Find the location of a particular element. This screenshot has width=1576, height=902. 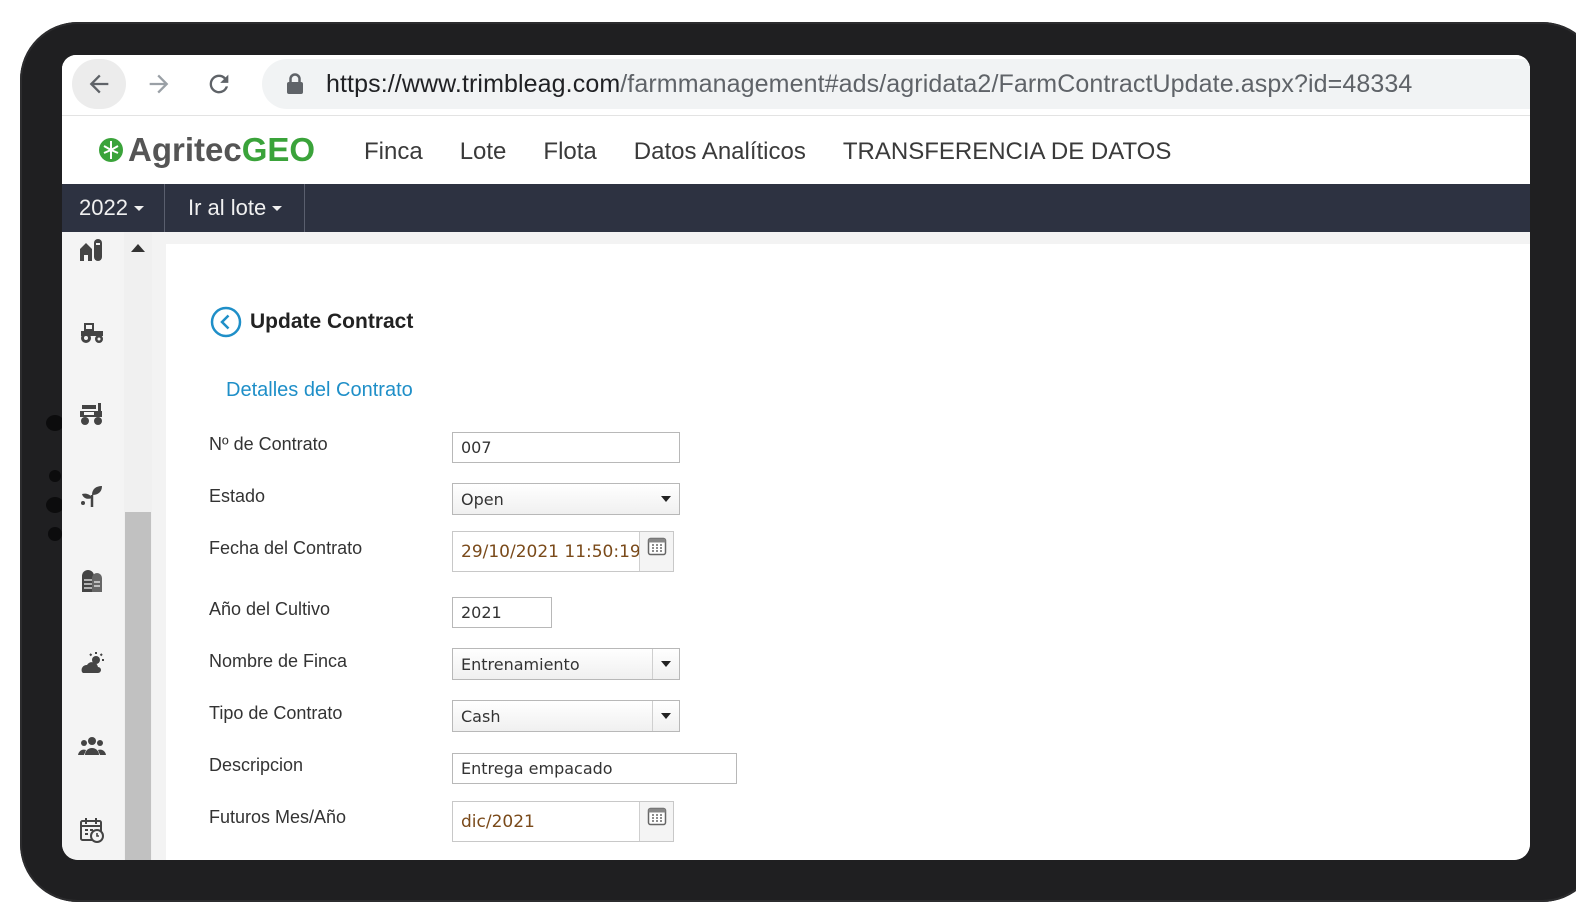

content-gutter is located at coordinates (159, 546).